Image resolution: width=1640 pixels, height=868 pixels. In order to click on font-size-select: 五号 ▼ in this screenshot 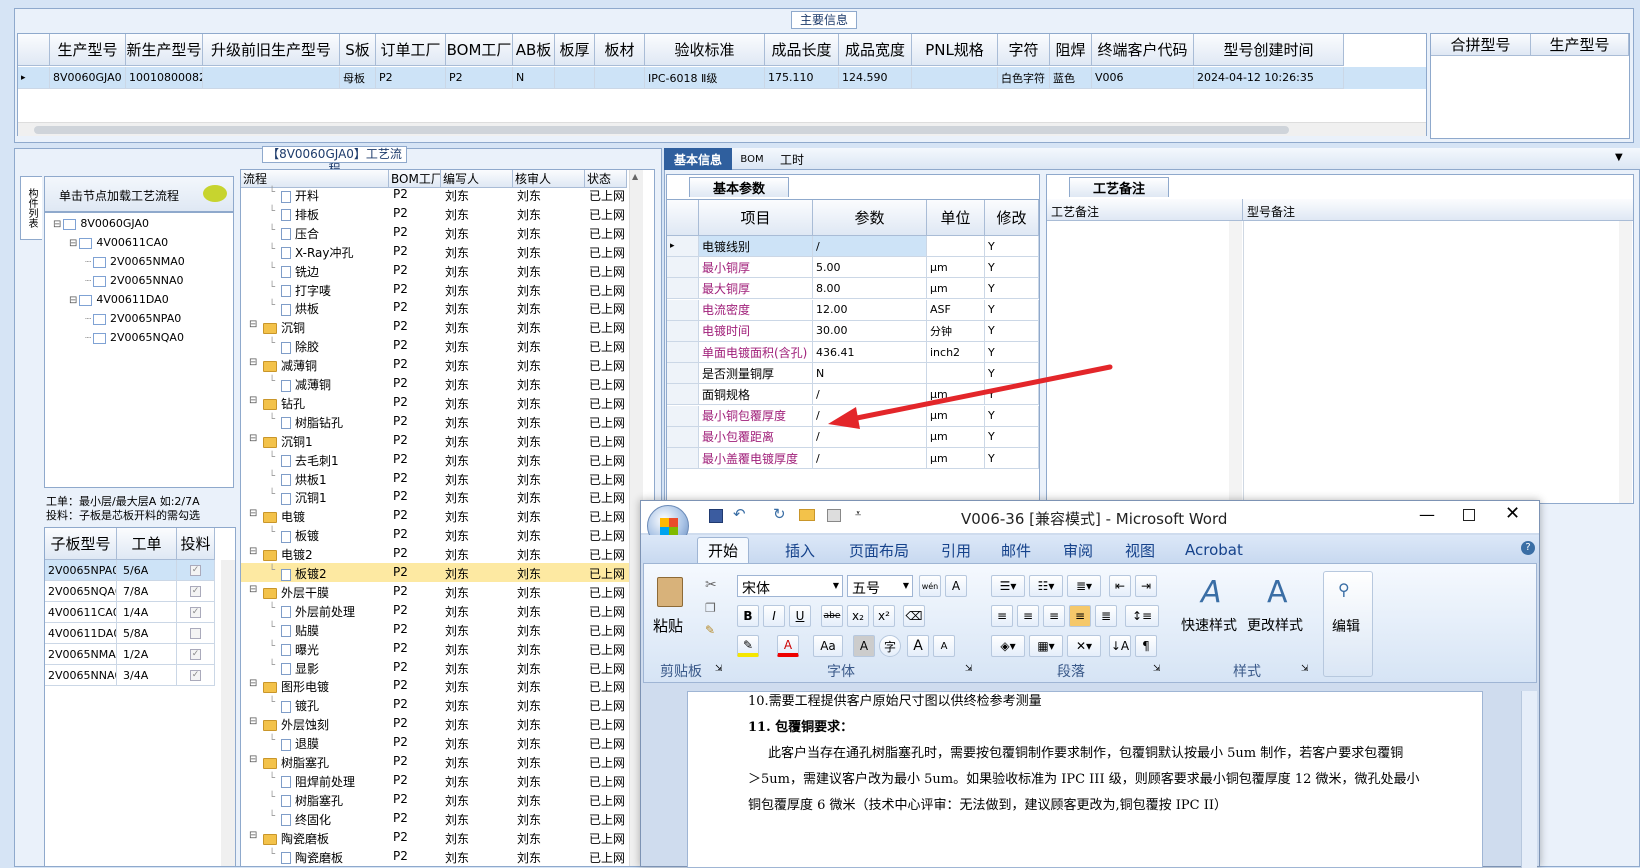, I will do `click(880, 586)`.